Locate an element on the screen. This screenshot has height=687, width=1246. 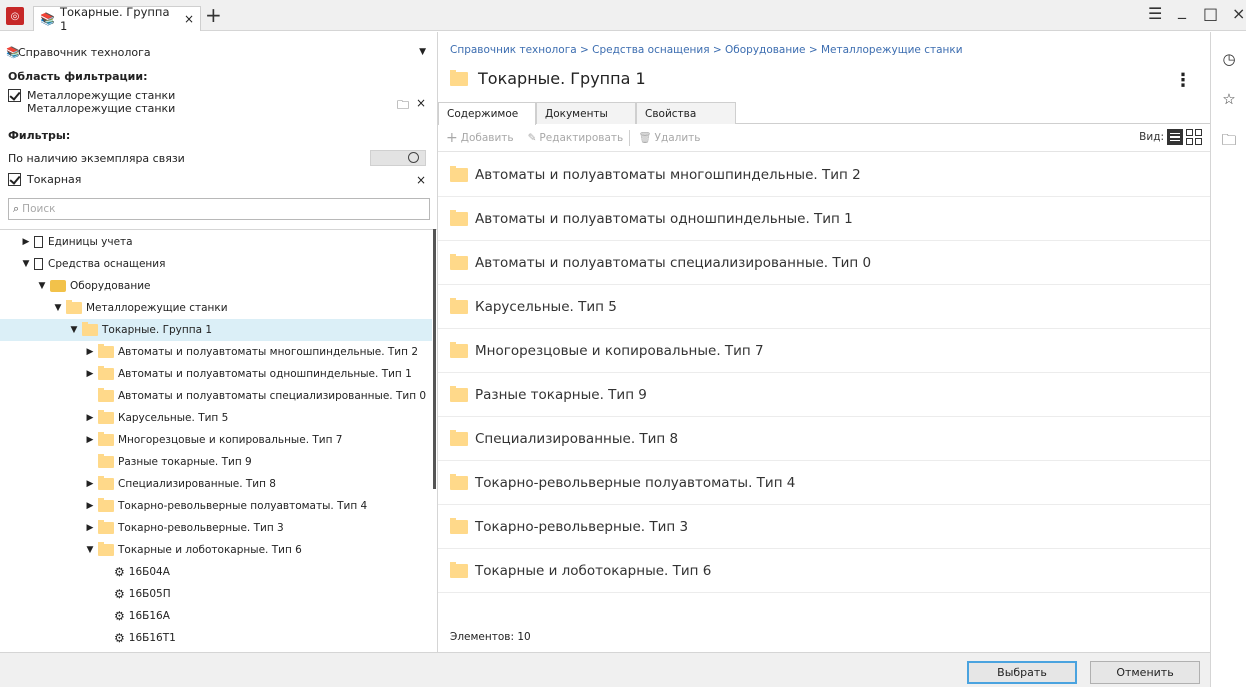
folder-icon: 🗀 is located at coordinates (1228, 142).